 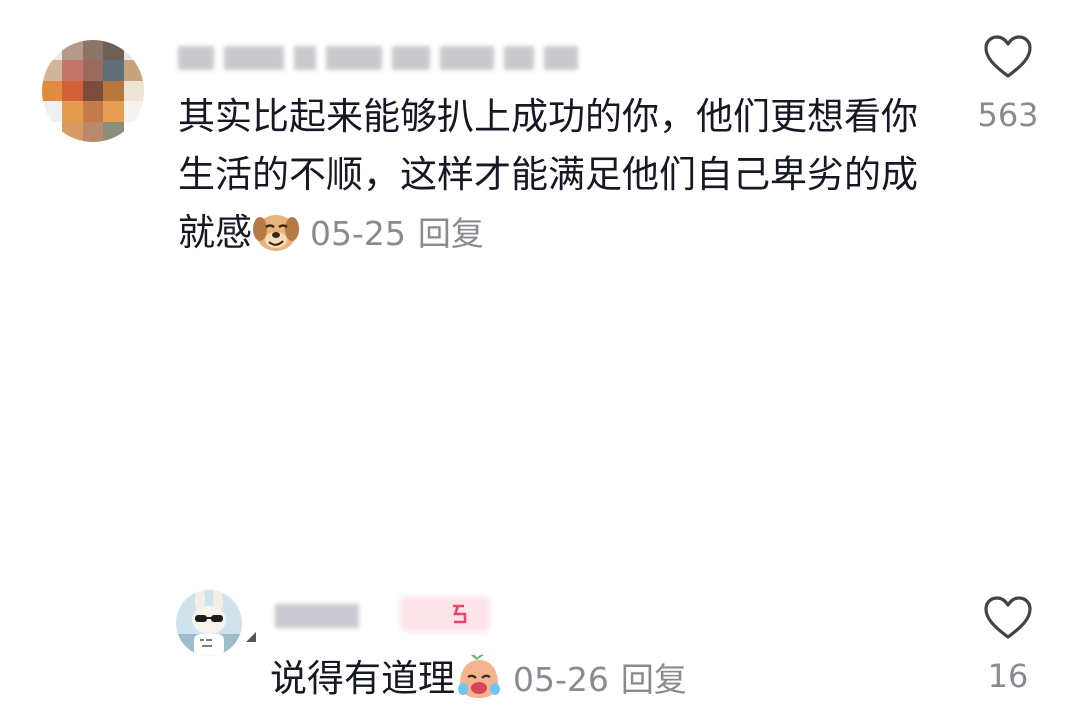 What do you see at coordinates (362, 678) in the screenshot?
I see `reply-body: 说得有道理` at bounding box center [362, 678].